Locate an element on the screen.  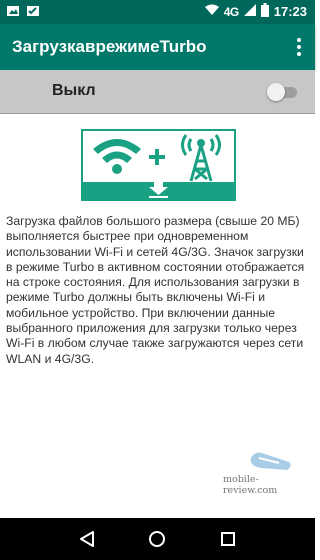
image-icon is located at coordinates (33, 13).